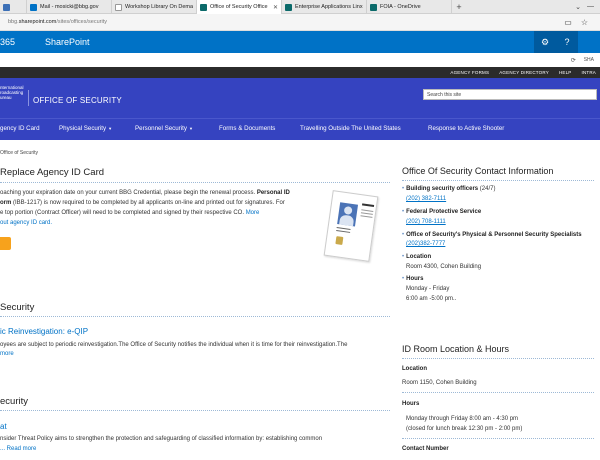 Image resolution: width=600 pixels, height=460 pixels. I want to click on sharepoint-label: SharePoint, so click(67, 42).